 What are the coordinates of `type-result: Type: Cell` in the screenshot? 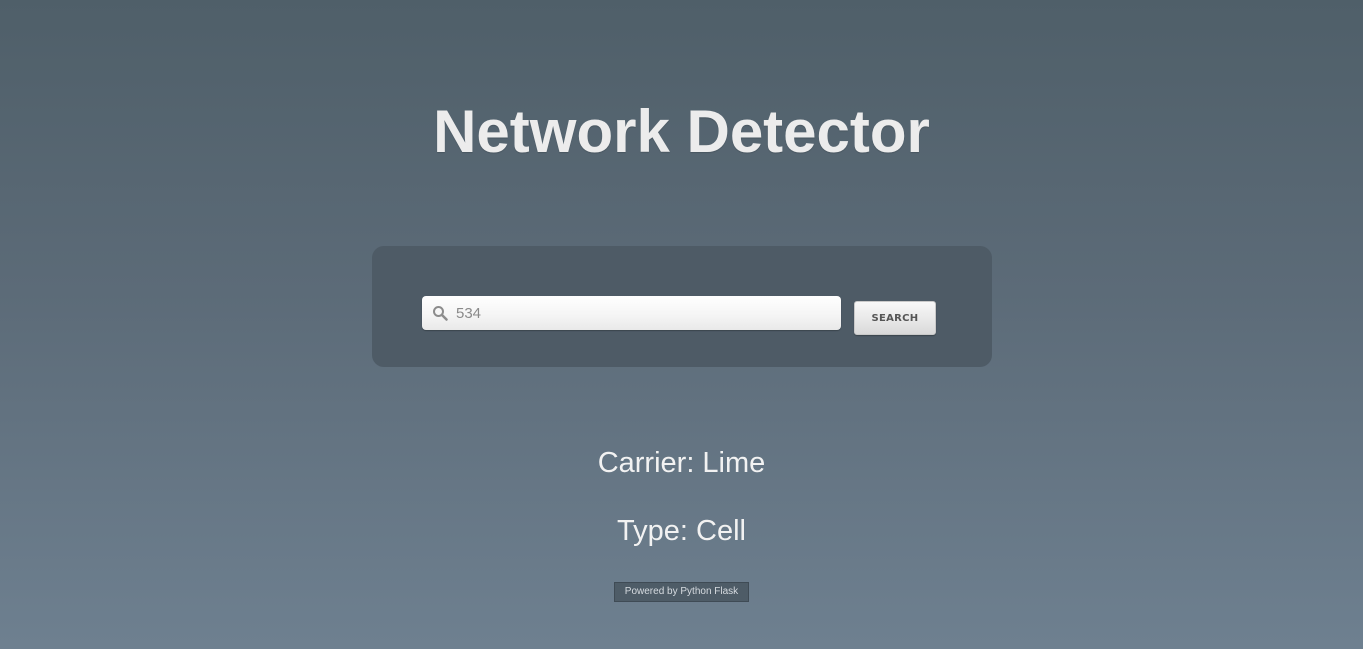 It's located at (681, 531).